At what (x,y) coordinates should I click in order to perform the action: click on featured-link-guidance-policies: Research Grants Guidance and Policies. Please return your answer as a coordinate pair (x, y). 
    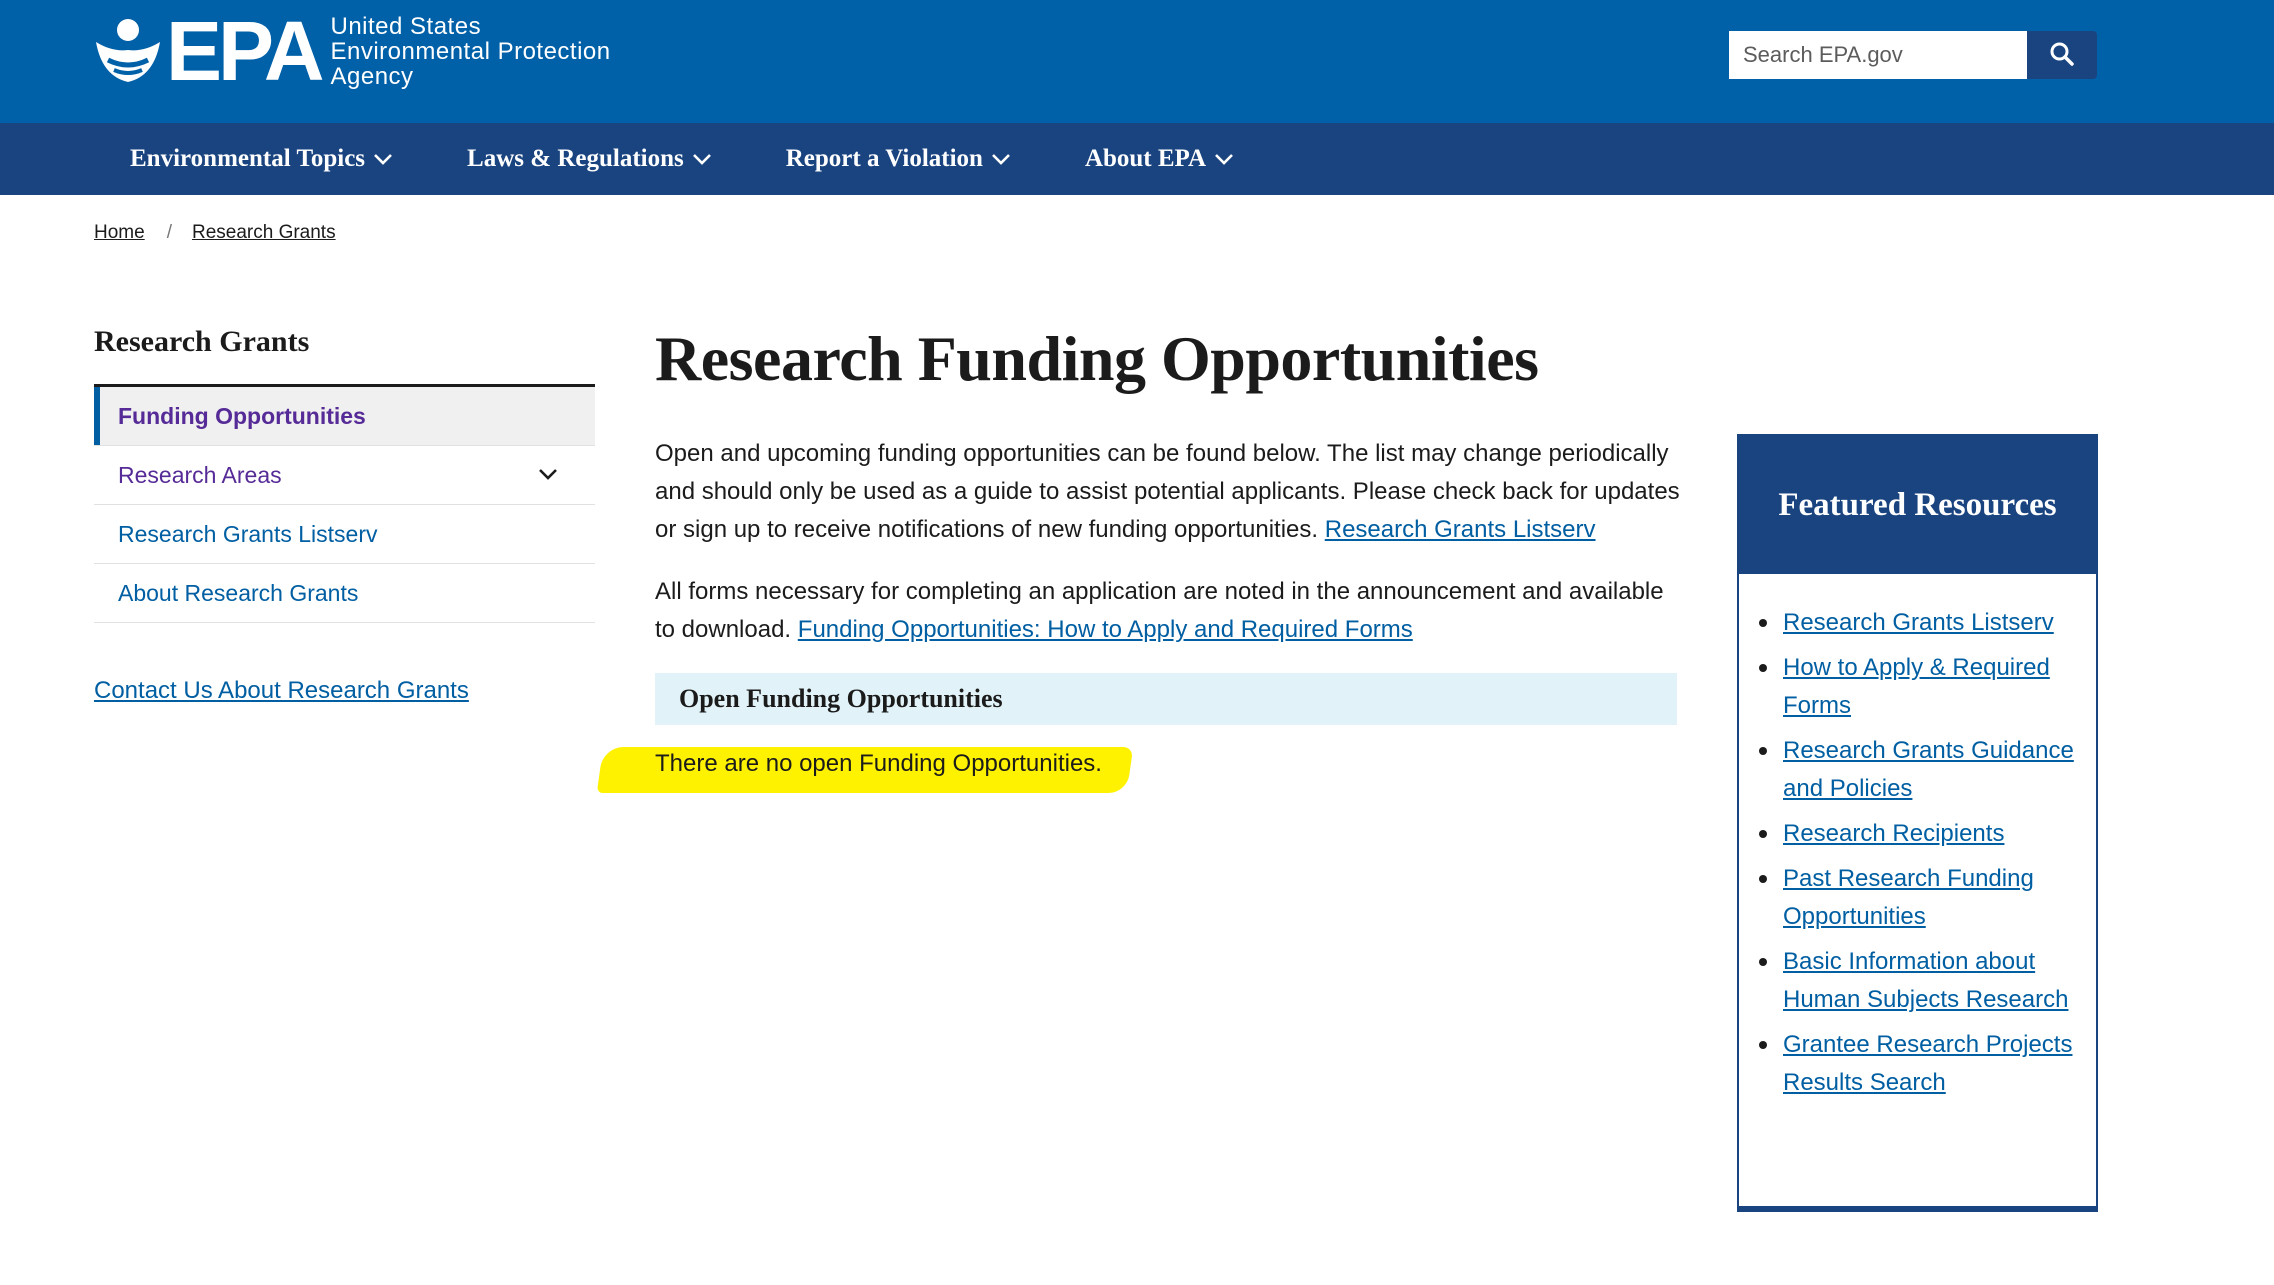
    Looking at the image, I should click on (1928, 769).